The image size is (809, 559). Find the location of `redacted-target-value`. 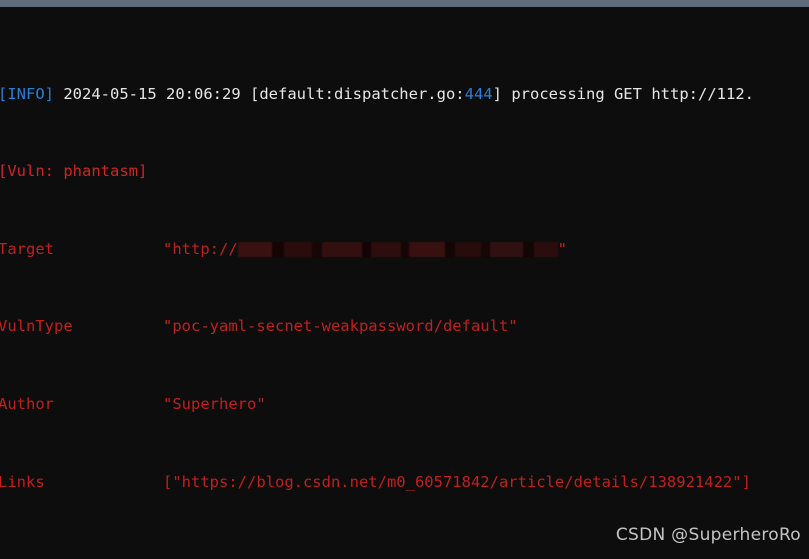

redacted-target-value is located at coordinates (397, 249).